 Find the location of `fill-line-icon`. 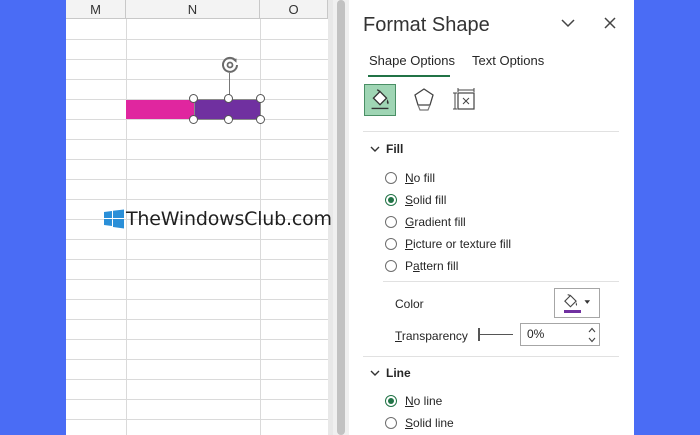

fill-line-icon is located at coordinates (380, 99).